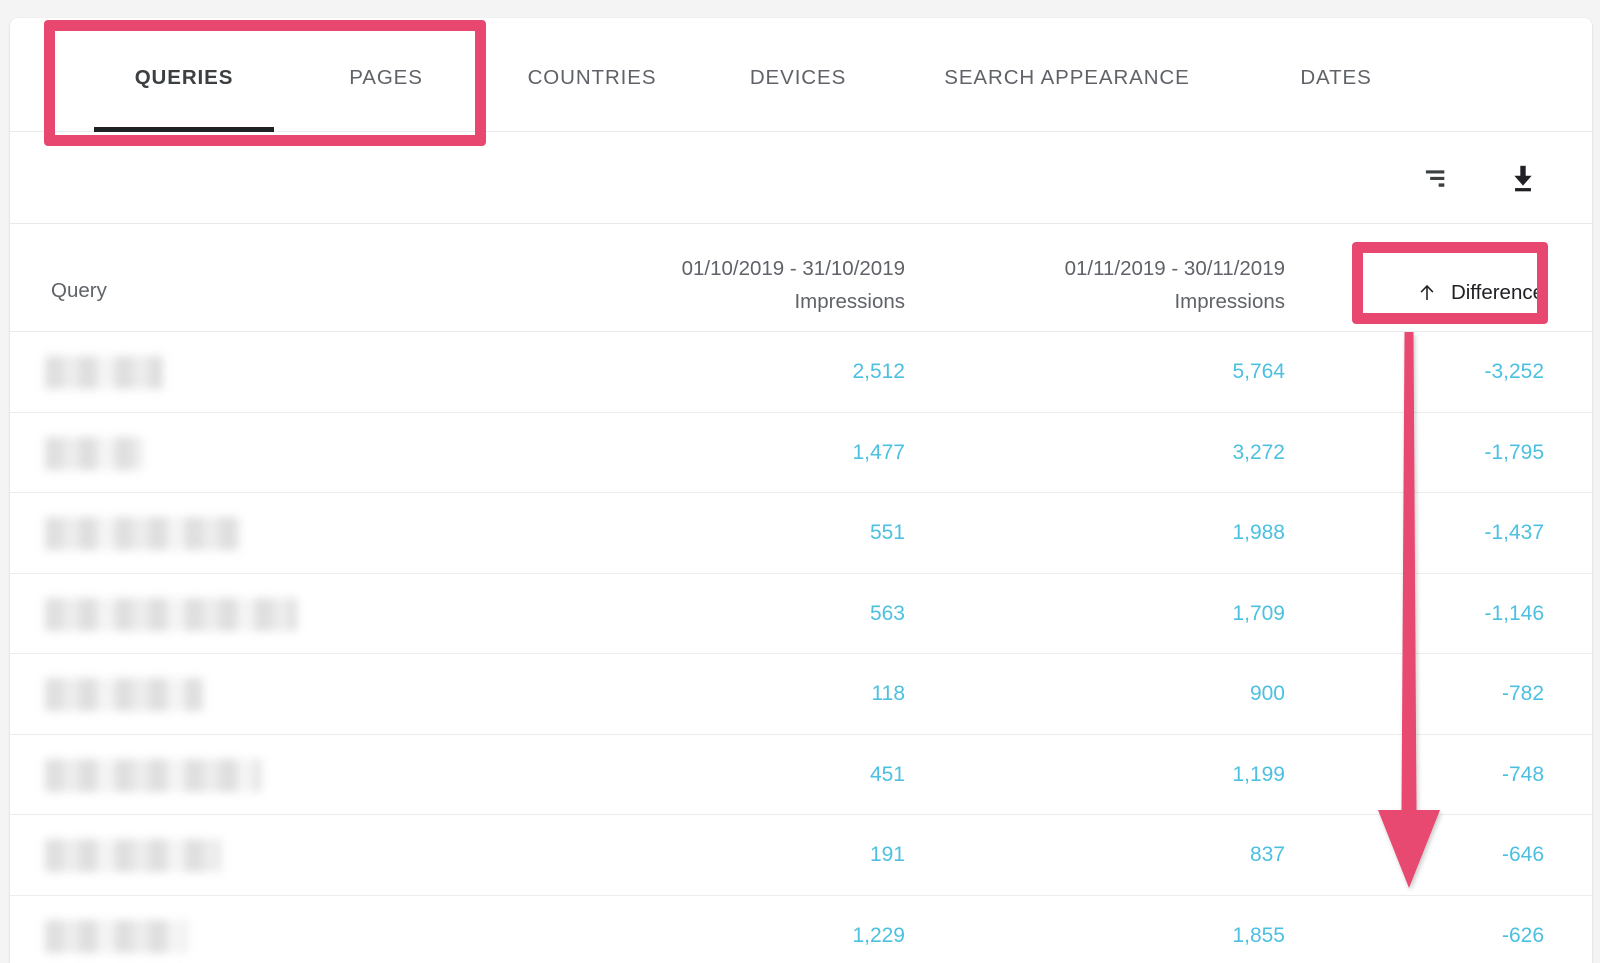 This screenshot has width=1600, height=963. What do you see at coordinates (887, 854) in the screenshot?
I see `cell-period-1: 191` at bounding box center [887, 854].